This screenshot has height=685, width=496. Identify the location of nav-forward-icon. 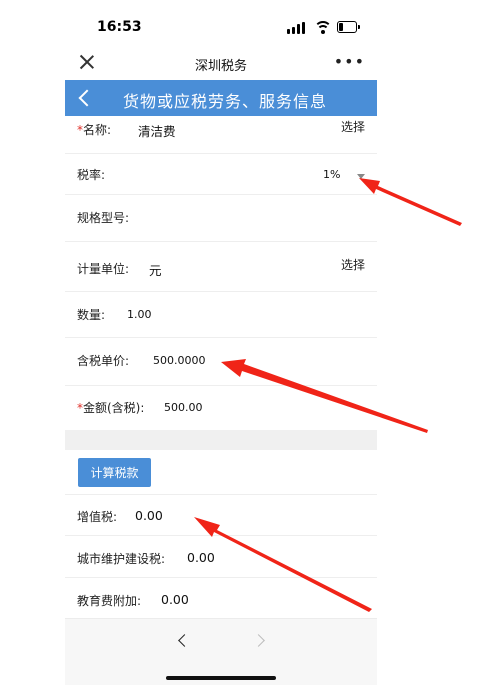
(261, 641).